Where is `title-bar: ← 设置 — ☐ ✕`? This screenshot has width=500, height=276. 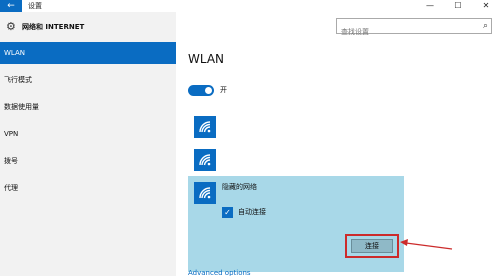 title-bar: ← 设置 — ☐ ✕ is located at coordinates (250, 6).